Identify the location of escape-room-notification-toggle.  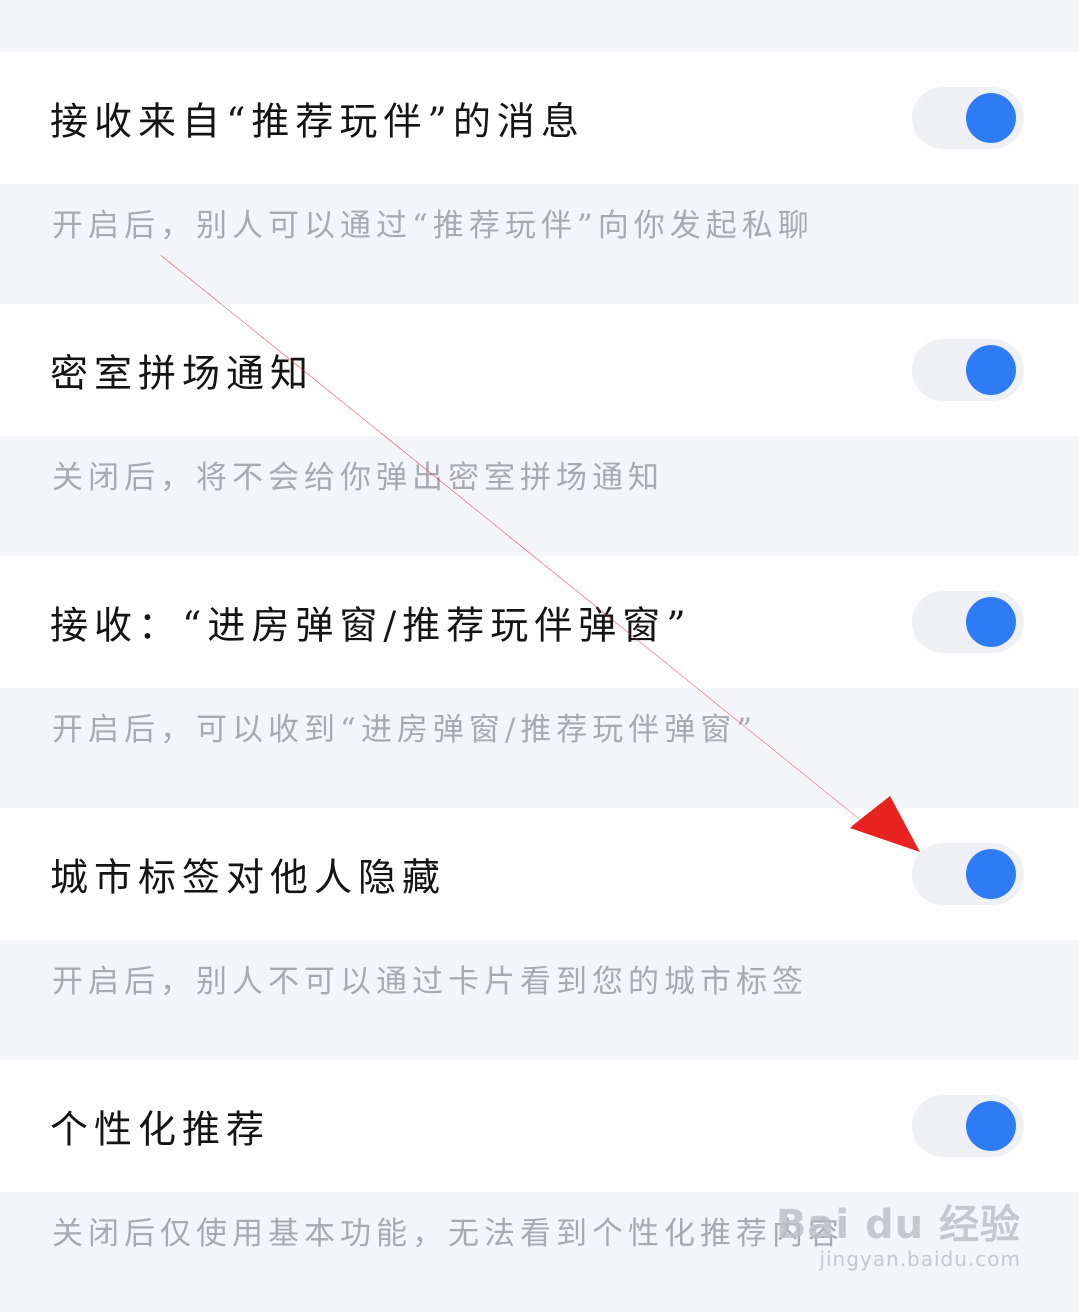
(968, 370).